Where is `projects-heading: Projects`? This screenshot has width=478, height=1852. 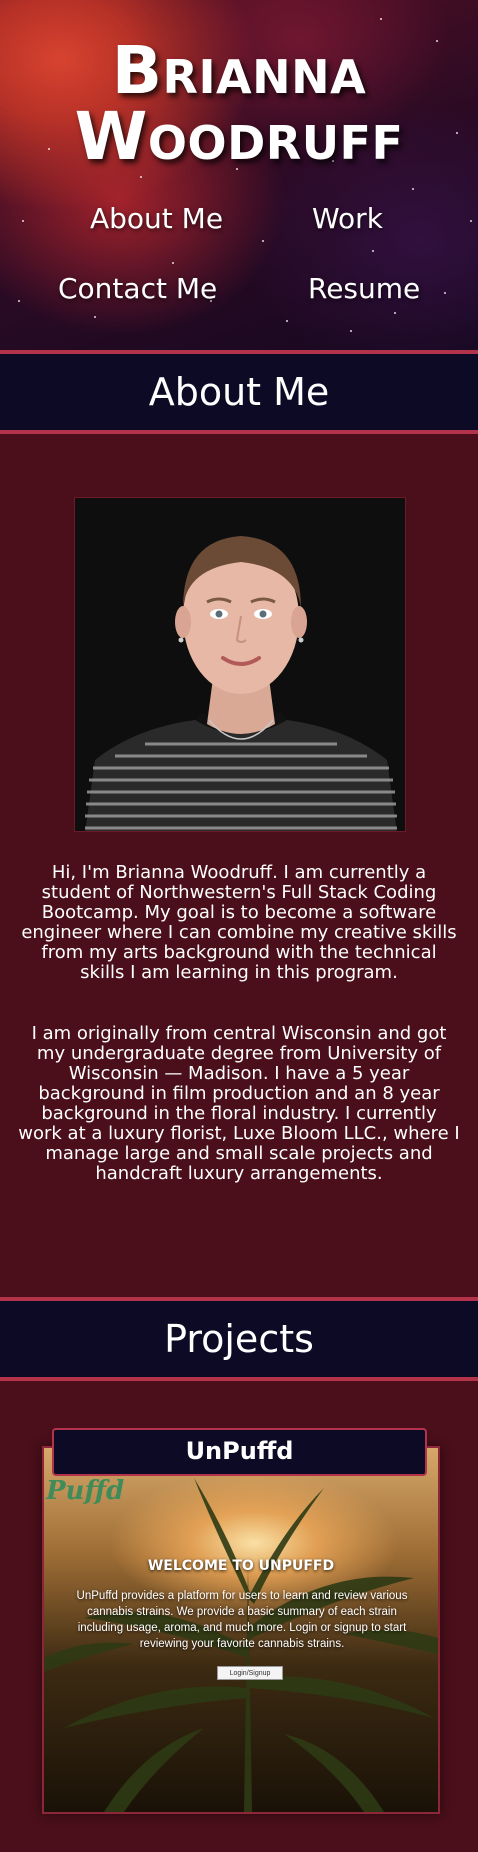 projects-heading: Projects is located at coordinates (239, 1339).